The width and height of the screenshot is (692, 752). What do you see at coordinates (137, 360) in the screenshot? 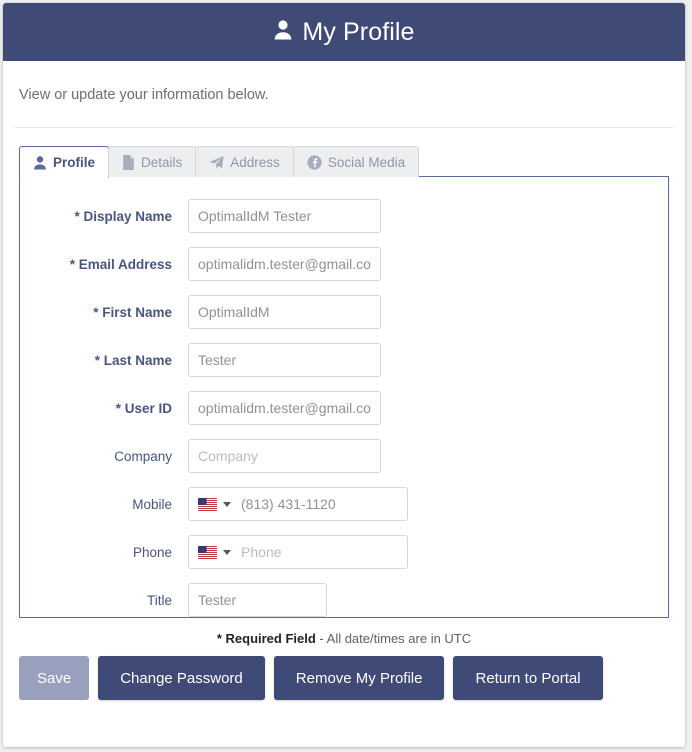
I see `label-text: Last Name` at bounding box center [137, 360].